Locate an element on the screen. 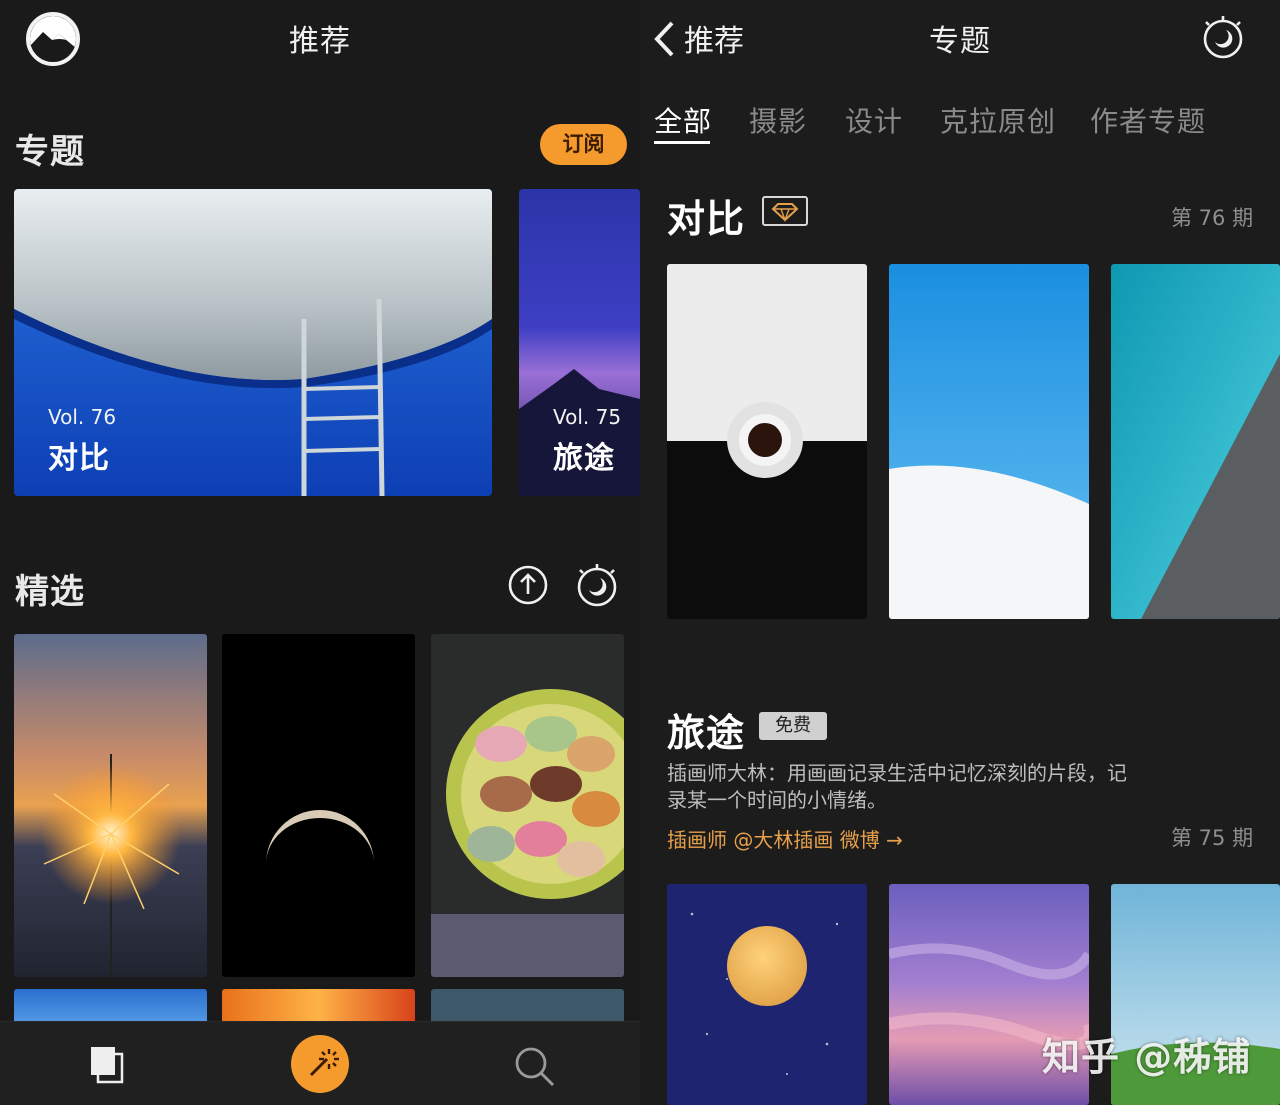 This screenshot has height=1105, width=1280. topic-card-journey: Vol. 75 旅途 is located at coordinates (579, 342).